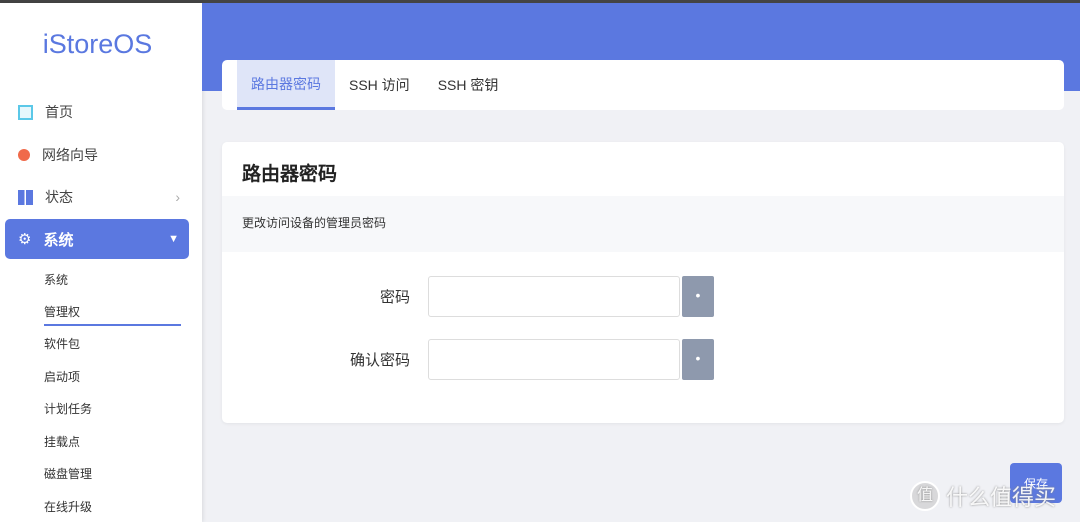 The height and width of the screenshot is (522, 1080). What do you see at coordinates (97, 44) in the screenshot?
I see `logo: iStoreOS` at bounding box center [97, 44].